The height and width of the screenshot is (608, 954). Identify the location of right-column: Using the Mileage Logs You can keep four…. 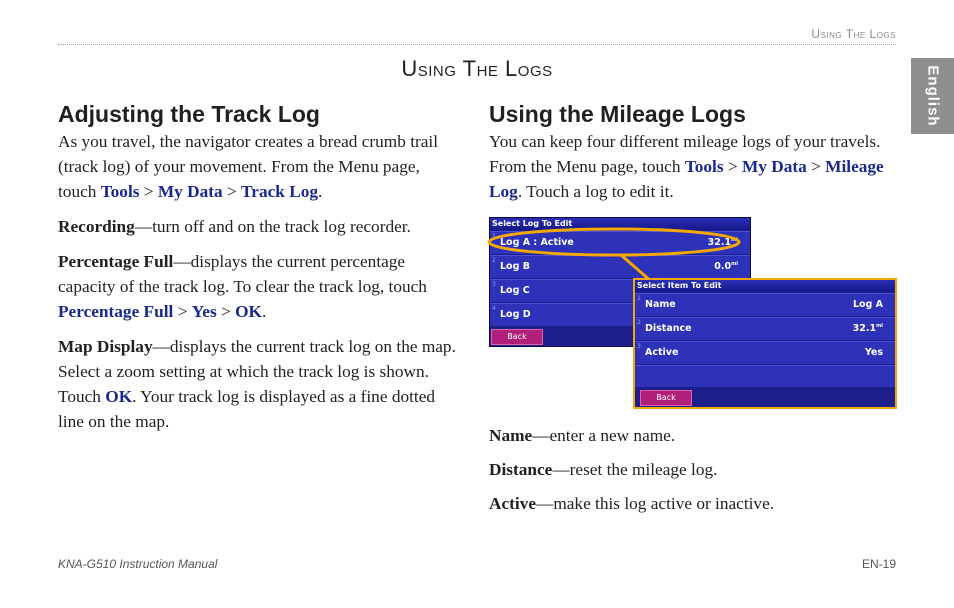
(694, 158).